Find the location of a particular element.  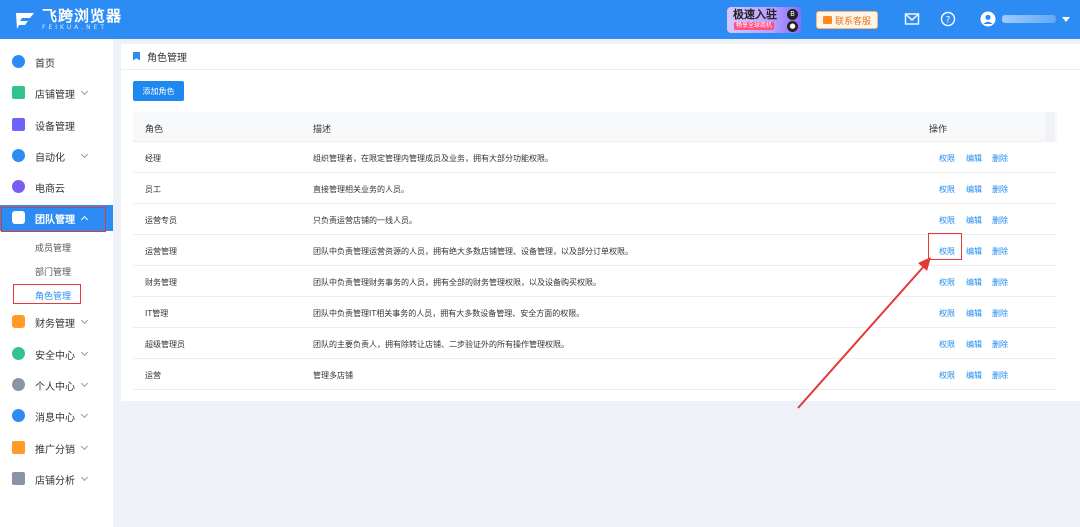

help-icon: ? is located at coordinates (949, 20).